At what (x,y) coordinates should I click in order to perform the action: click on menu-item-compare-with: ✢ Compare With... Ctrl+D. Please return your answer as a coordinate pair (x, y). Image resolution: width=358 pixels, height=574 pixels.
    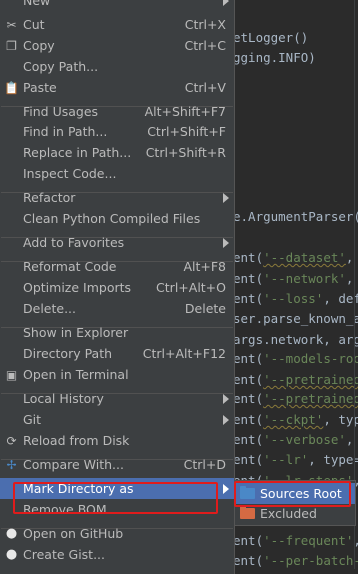
    Looking at the image, I should click on (117, 464).